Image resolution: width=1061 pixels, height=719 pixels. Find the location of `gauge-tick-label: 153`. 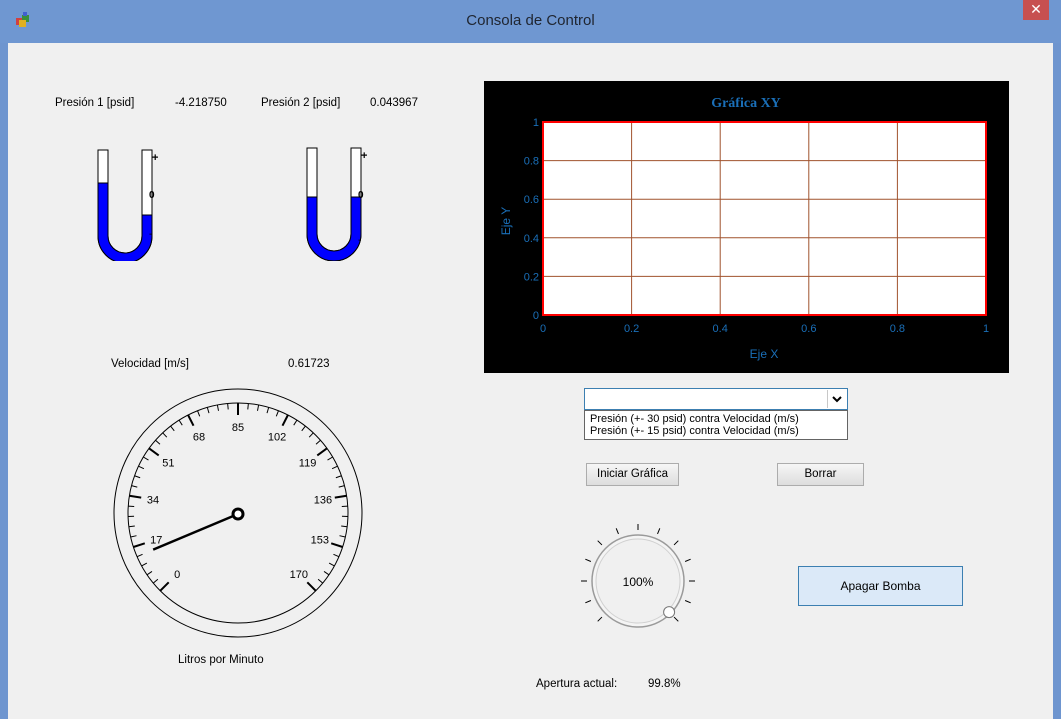

gauge-tick-label: 153 is located at coordinates (320, 541).